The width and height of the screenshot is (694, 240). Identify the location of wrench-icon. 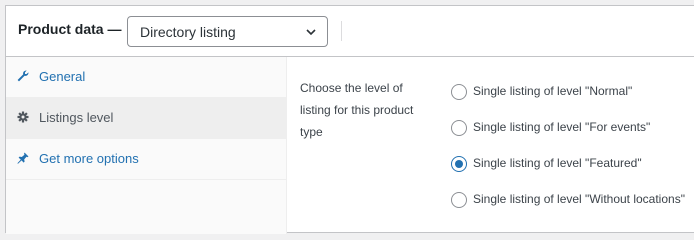
(23, 76).